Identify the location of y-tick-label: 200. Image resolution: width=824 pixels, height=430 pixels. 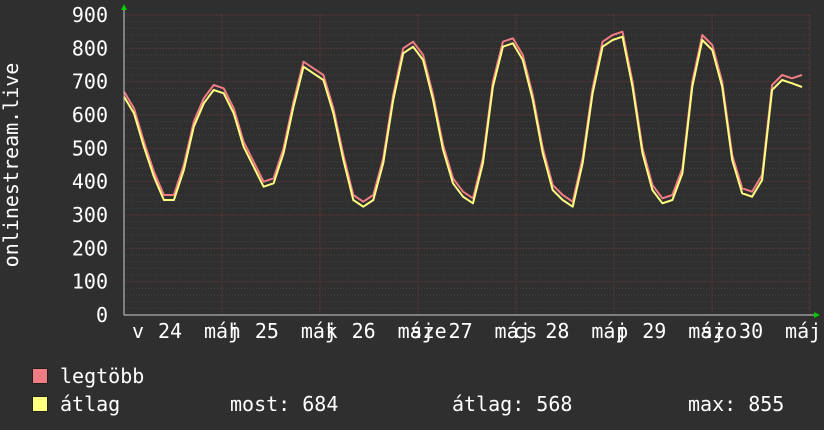
(90, 248).